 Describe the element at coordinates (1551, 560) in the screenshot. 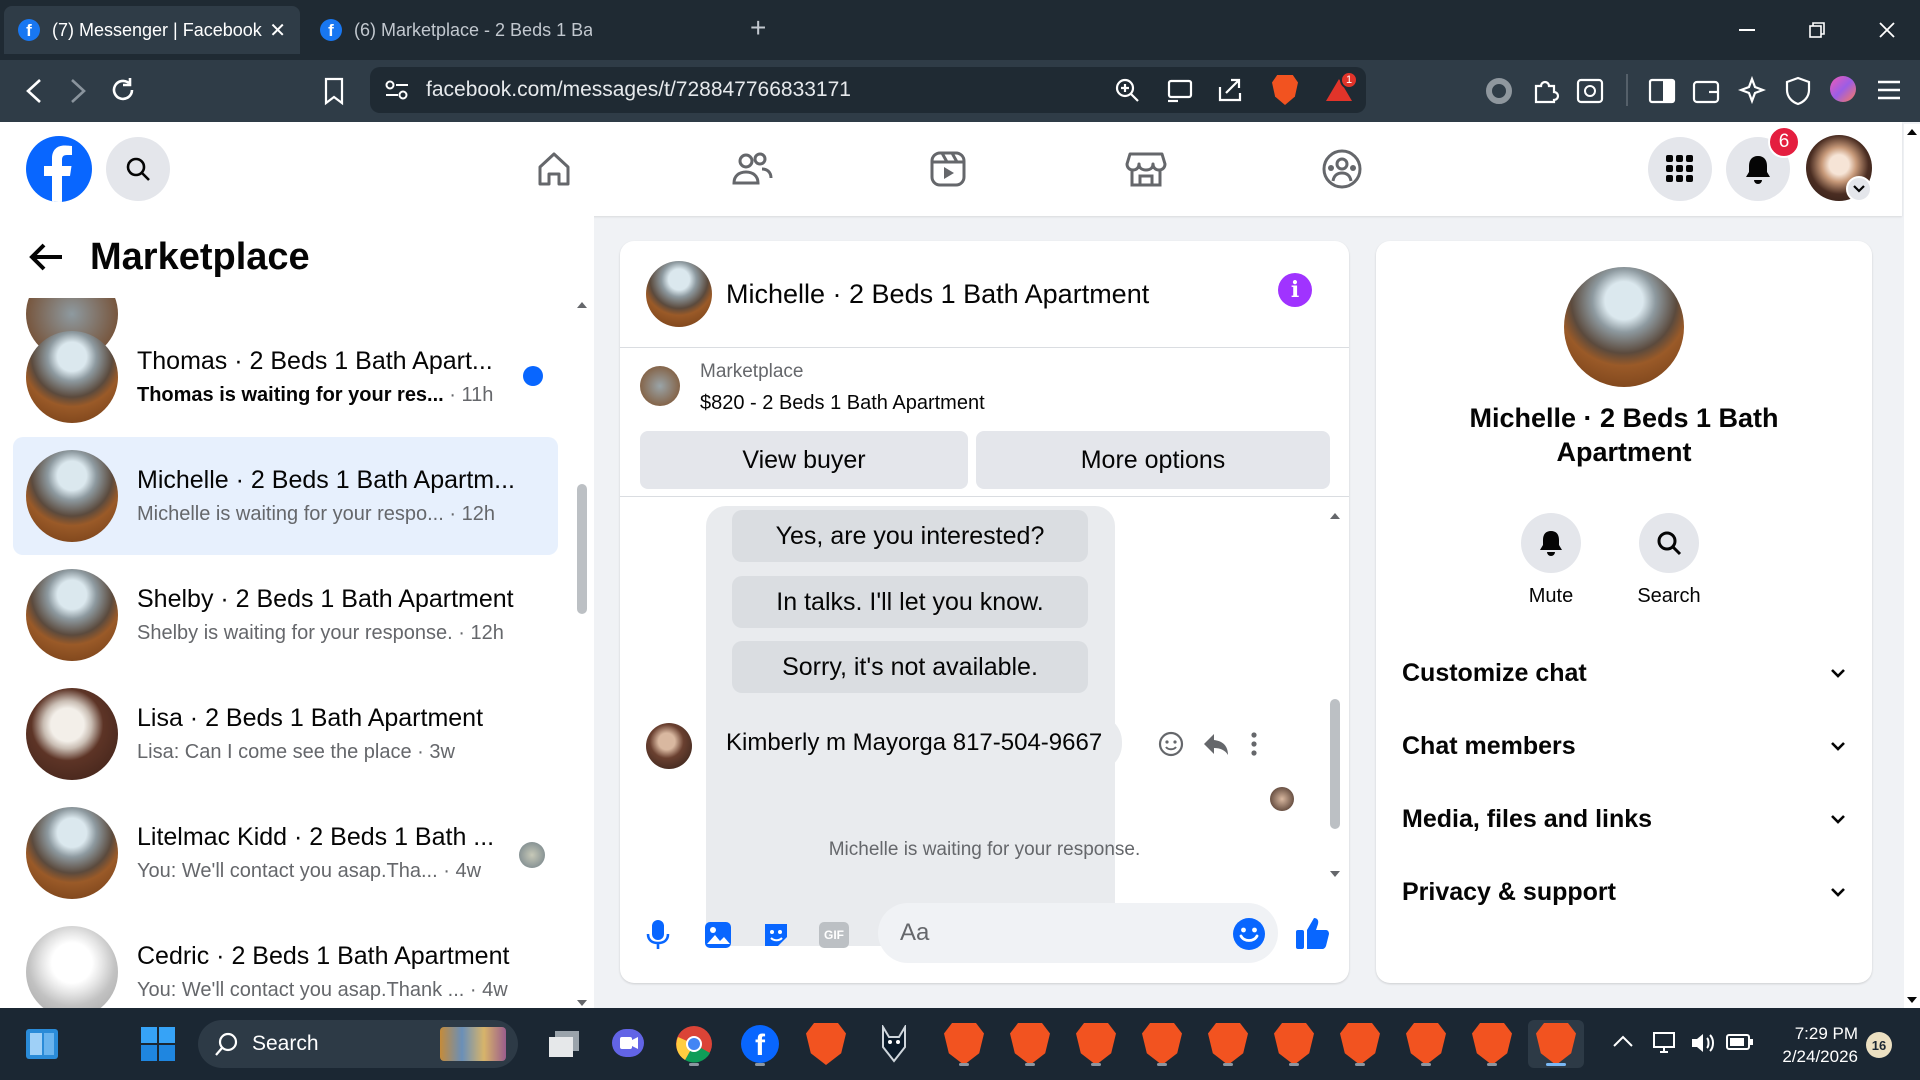

I see `mute-button: Mute` at that location.